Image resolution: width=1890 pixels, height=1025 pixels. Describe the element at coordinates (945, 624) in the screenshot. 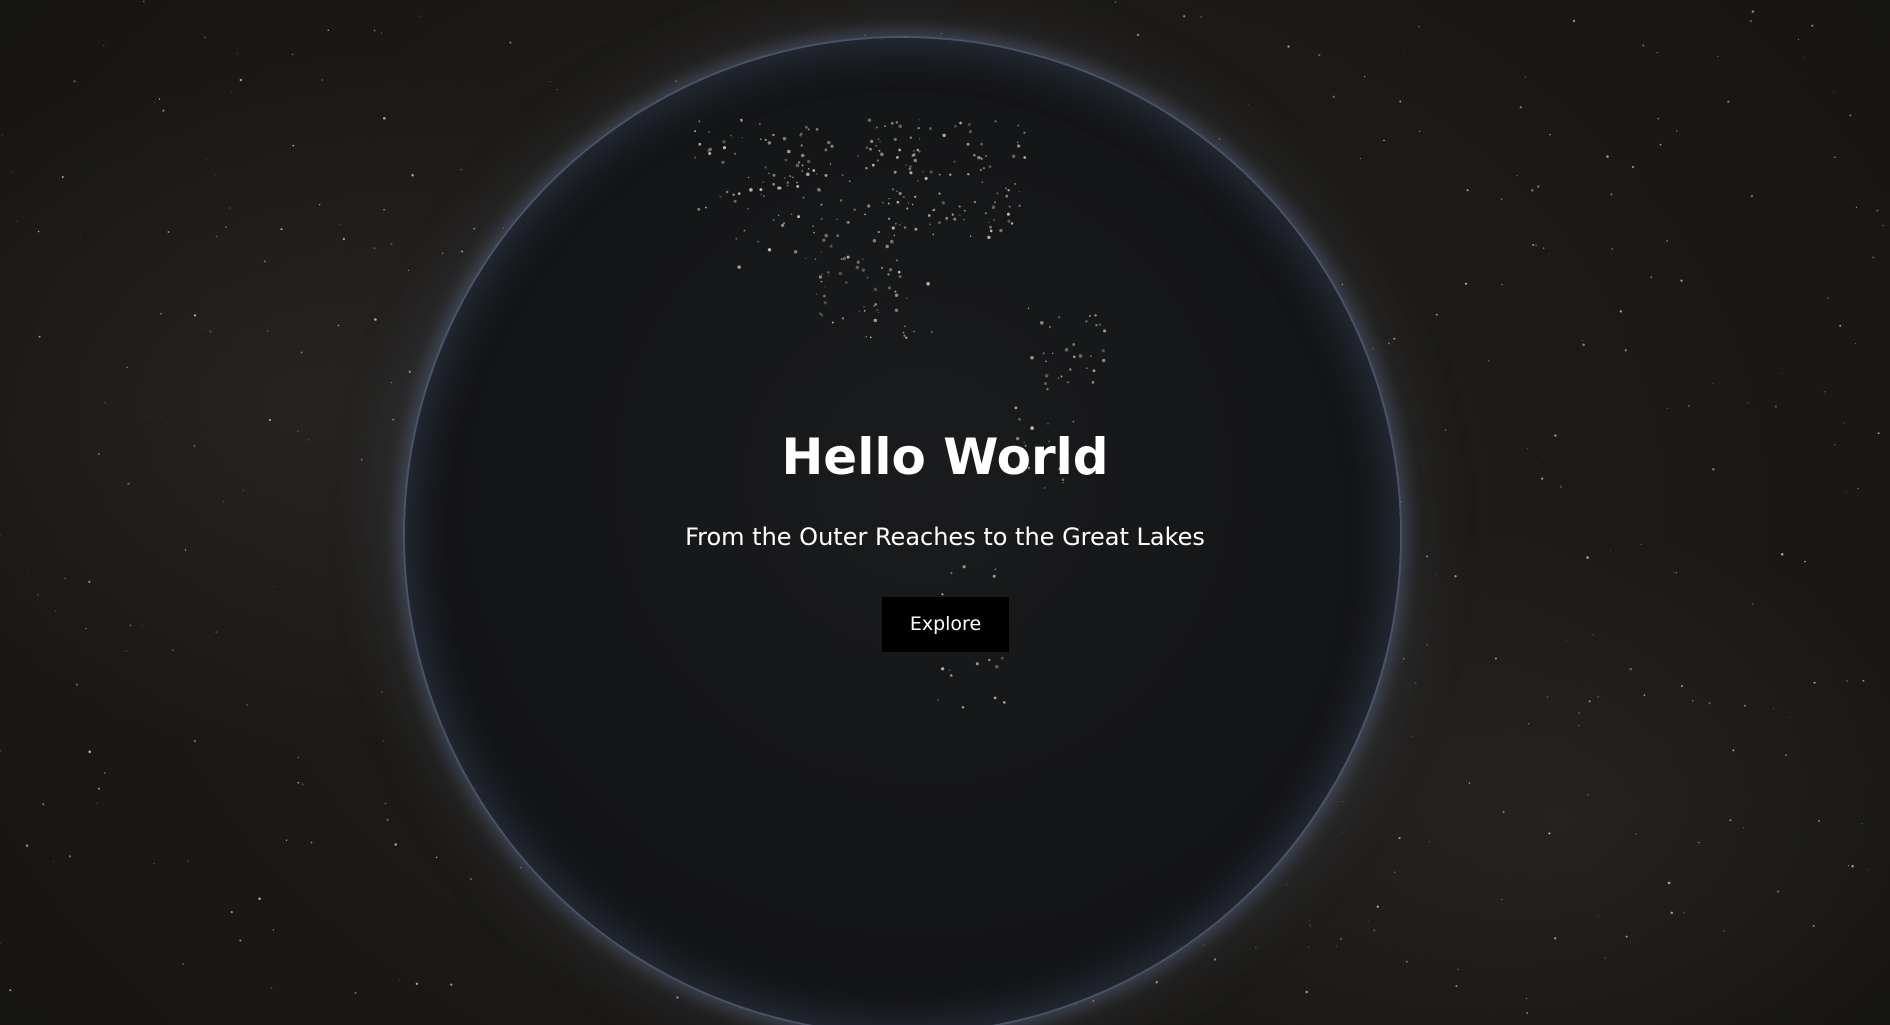

I see `explore-button: Explore` at that location.